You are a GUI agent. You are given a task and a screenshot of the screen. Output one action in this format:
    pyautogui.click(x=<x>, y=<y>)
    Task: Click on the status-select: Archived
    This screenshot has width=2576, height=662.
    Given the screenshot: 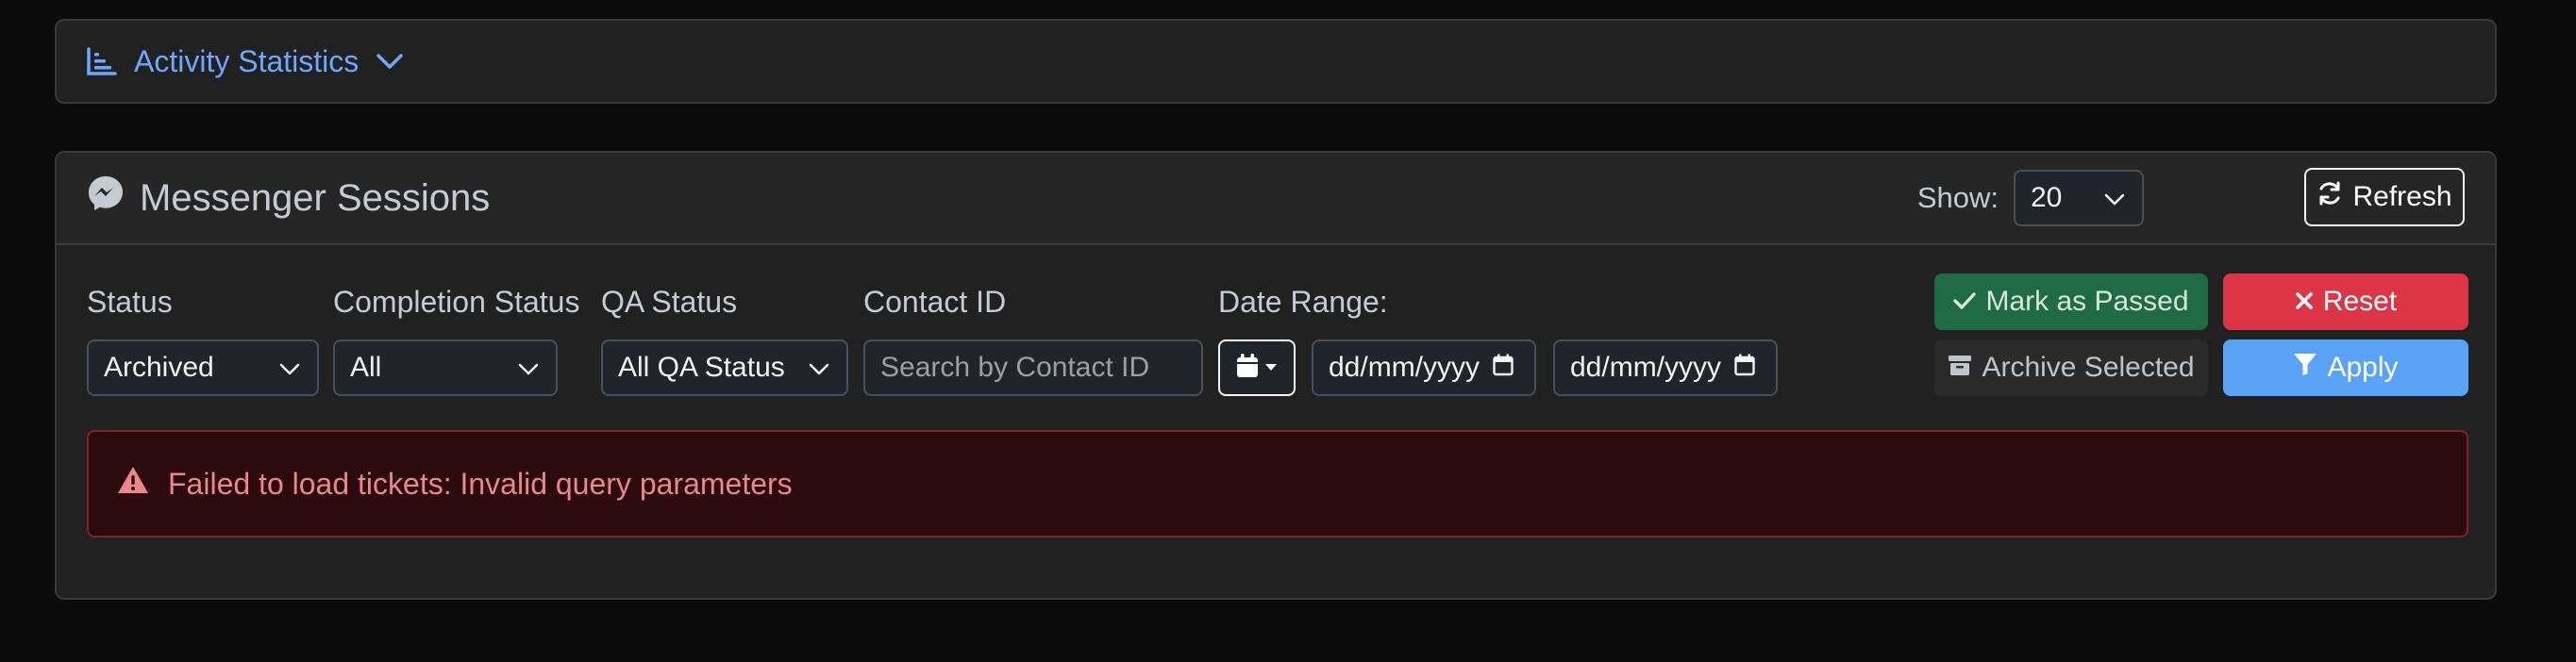 What is the action you would take?
    pyautogui.click(x=203, y=367)
    